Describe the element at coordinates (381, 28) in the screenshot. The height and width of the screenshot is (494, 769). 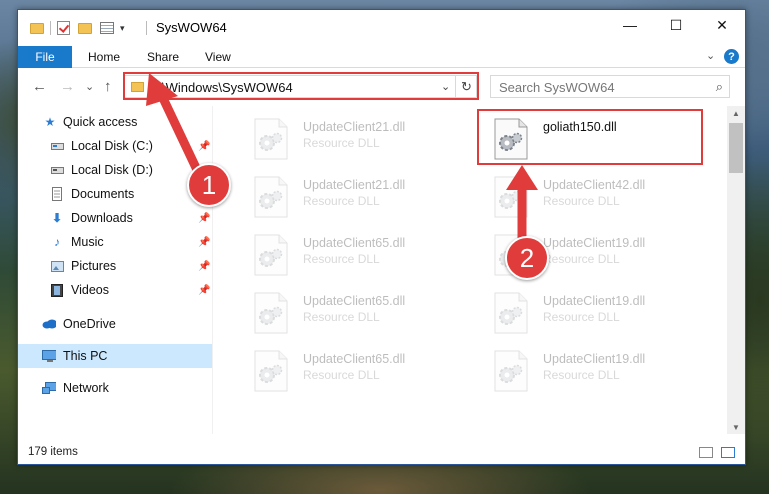
I see `title-bar: ▾ SysWOW64 — ☐ ✕` at that location.